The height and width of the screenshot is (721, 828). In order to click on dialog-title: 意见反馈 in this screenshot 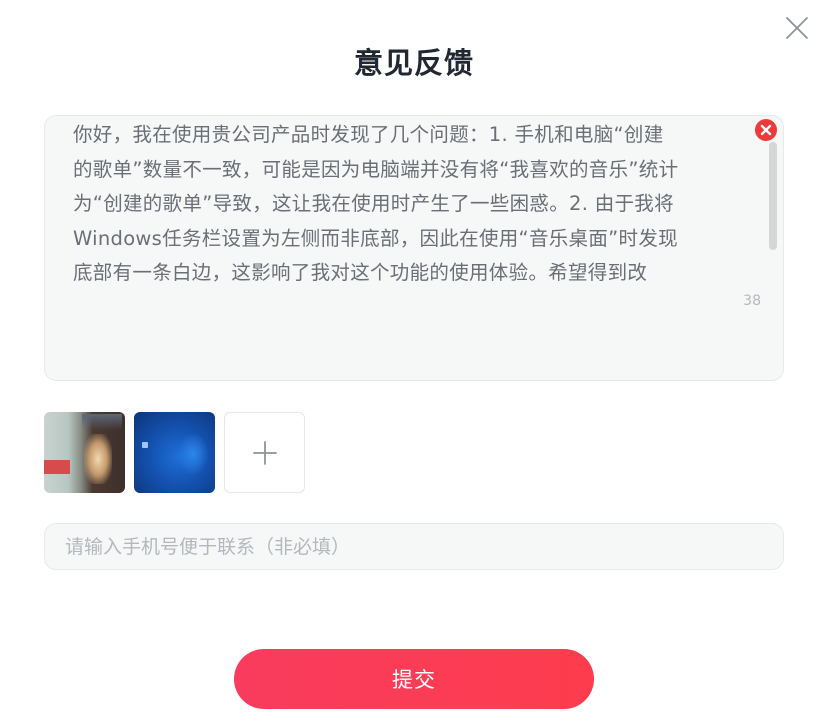, I will do `click(413, 63)`.